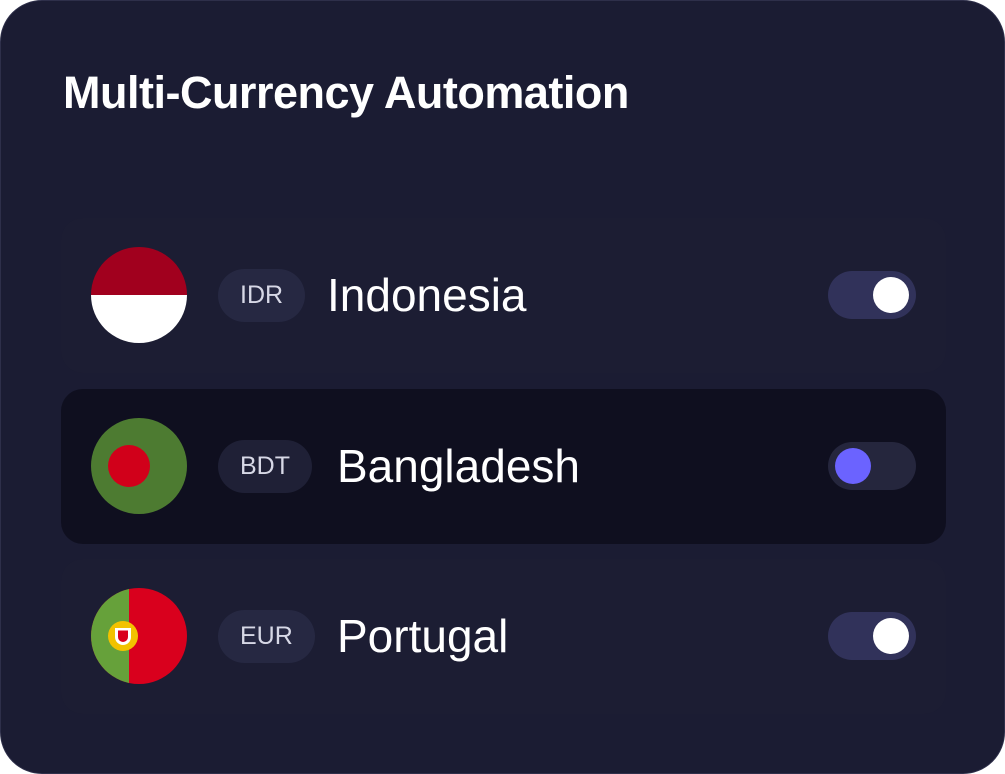  Describe the element at coordinates (872, 295) in the screenshot. I see `currency-toggle-indonesia` at that location.